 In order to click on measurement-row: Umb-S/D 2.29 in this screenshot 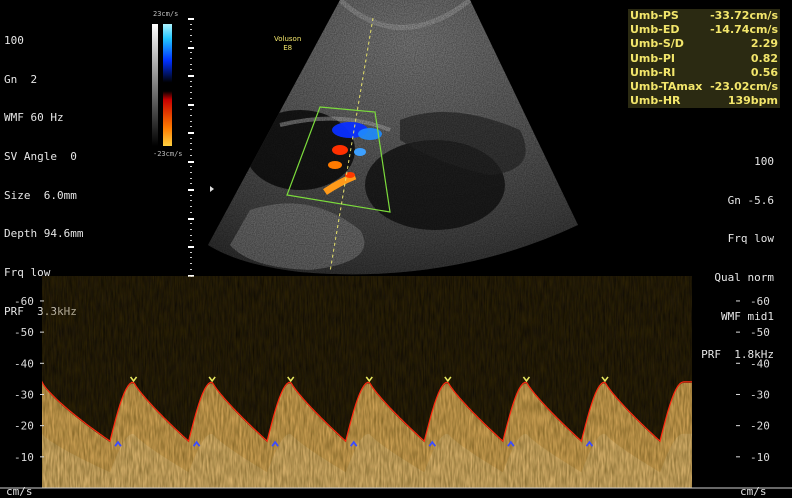, I will do `click(704, 44)`.